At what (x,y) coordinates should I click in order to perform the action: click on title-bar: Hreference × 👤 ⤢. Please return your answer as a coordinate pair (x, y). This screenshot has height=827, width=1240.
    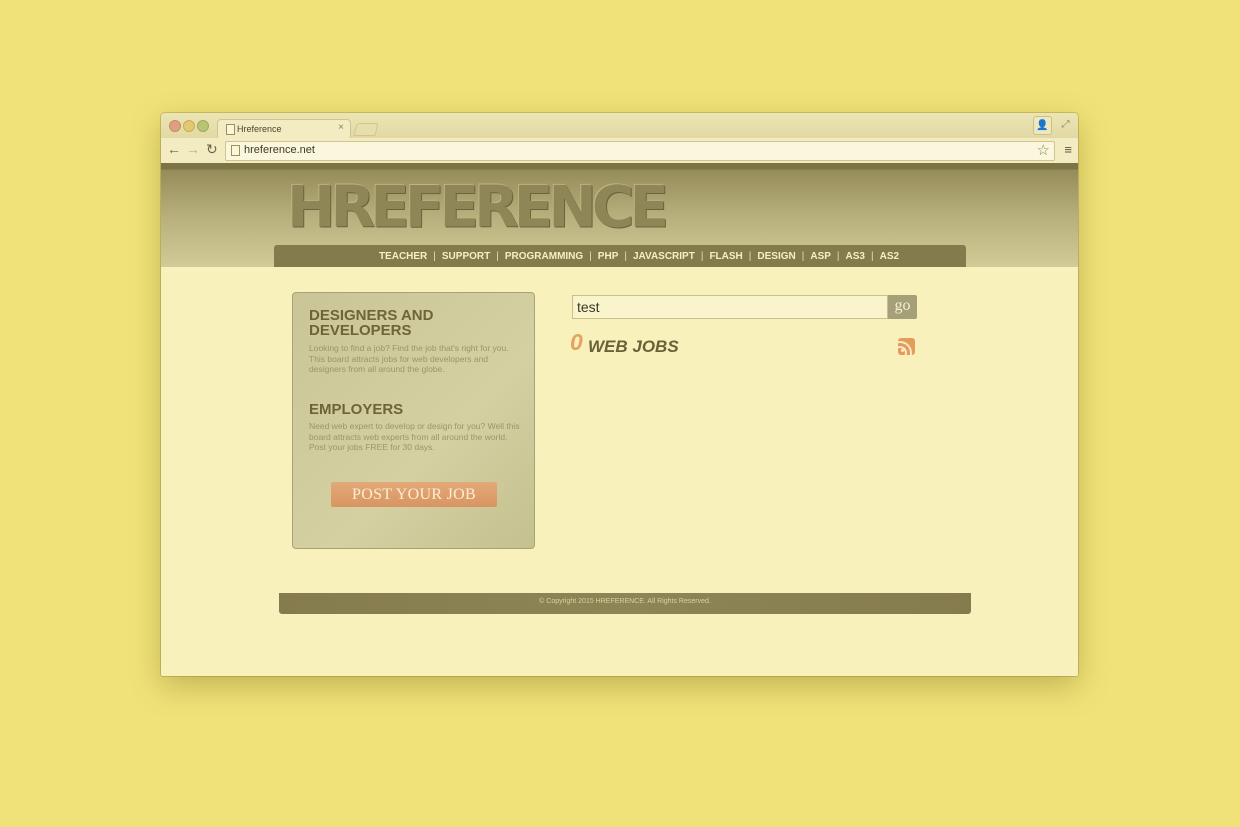
    Looking at the image, I should click on (619, 126).